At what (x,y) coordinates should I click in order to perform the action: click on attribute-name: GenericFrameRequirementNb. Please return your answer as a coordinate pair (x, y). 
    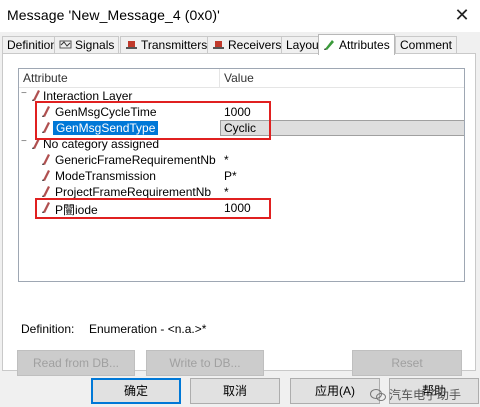
    Looking at the image, I should click on (135, 160).